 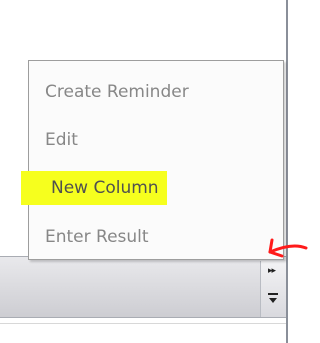 What do you see at coordinates (273, 289) in the screenshot?
I see `toolbar-overflow-button: ▸▸` at bounding box center [273, 289].